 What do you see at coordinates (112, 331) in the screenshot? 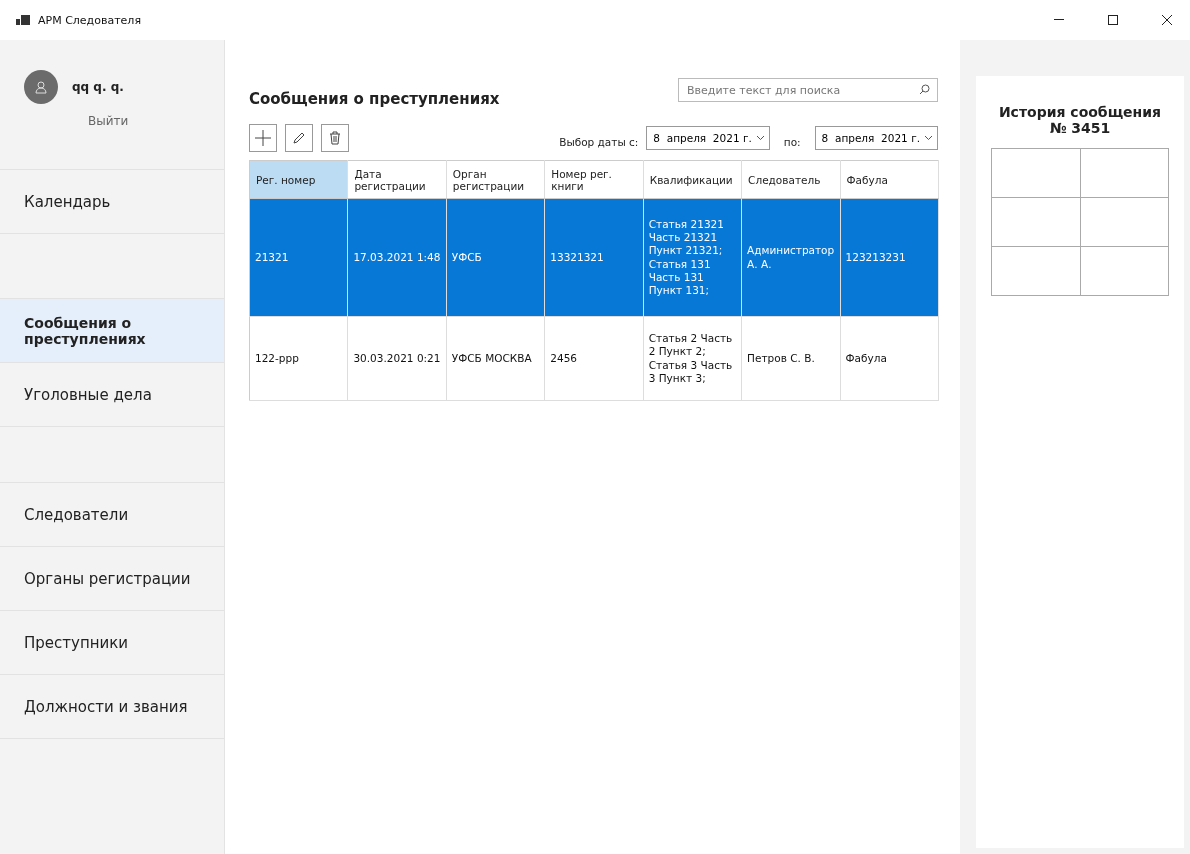
I see `sidebar-item: Сообщения о преступлениях` at bounding box center [112, 331].